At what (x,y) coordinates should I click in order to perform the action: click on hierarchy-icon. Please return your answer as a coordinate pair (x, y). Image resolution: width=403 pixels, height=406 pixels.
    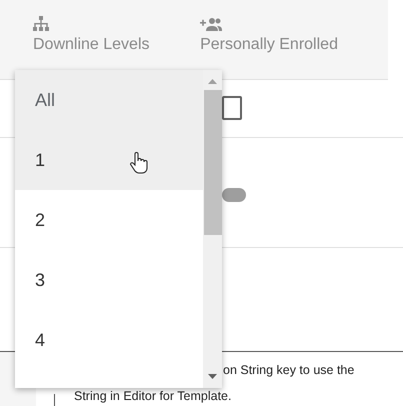
    Looking at the image, I should click on (41, 24).